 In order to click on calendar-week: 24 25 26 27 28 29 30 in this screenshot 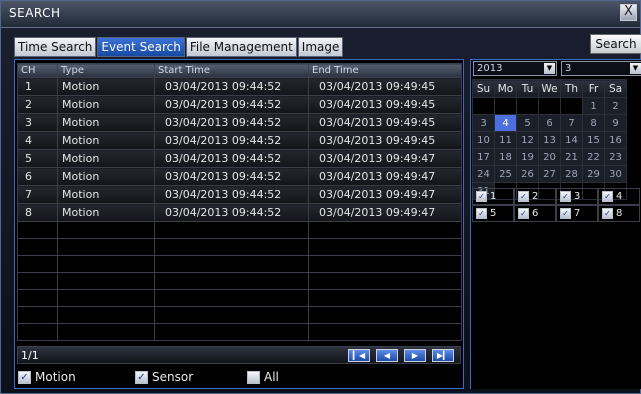, I will do `click(549, 174)`.